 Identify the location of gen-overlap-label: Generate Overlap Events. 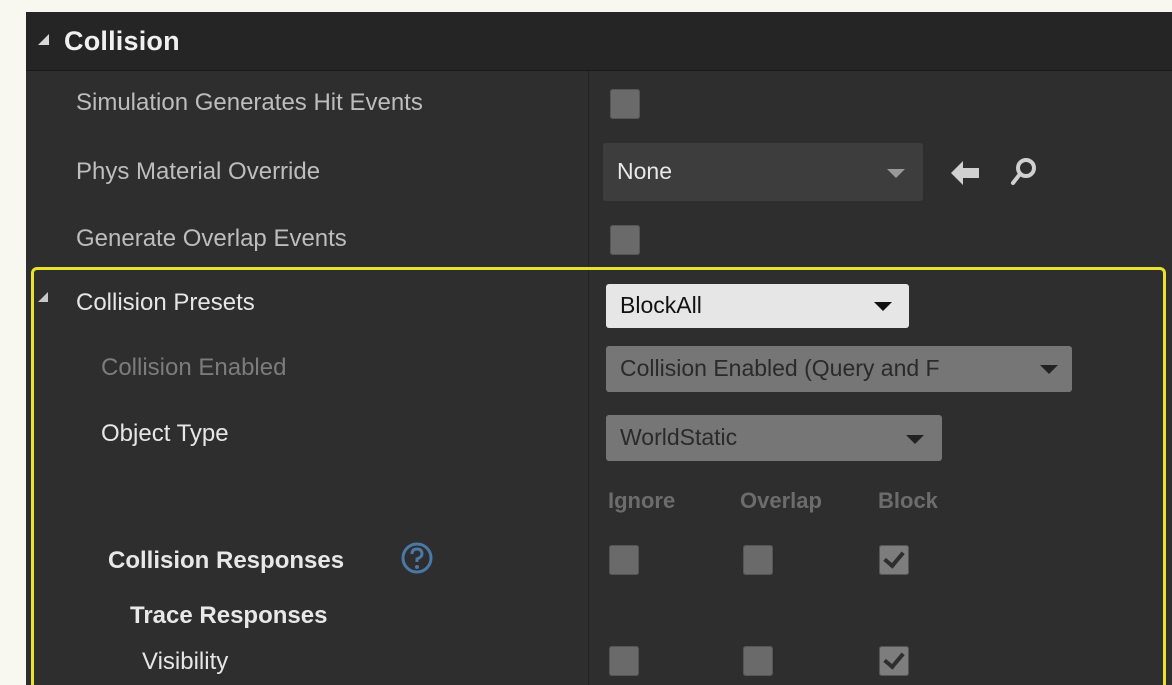
(211, 238).